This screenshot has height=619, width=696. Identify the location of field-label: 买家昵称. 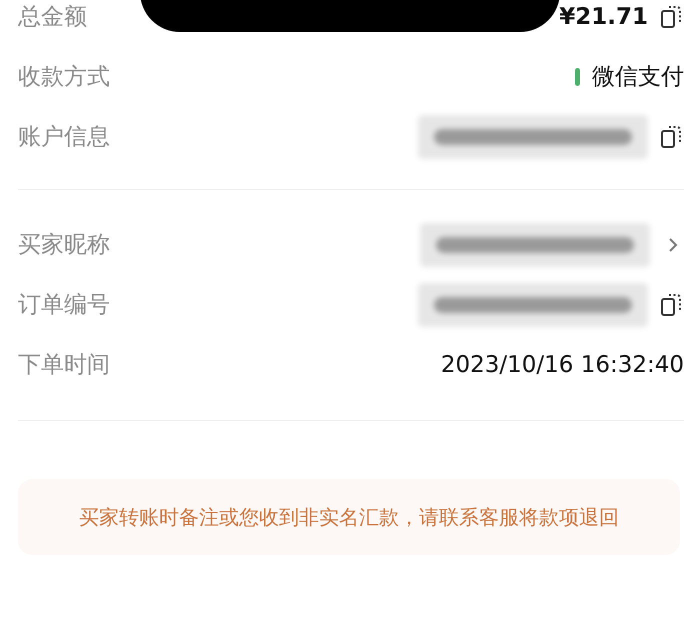
(64, 245).